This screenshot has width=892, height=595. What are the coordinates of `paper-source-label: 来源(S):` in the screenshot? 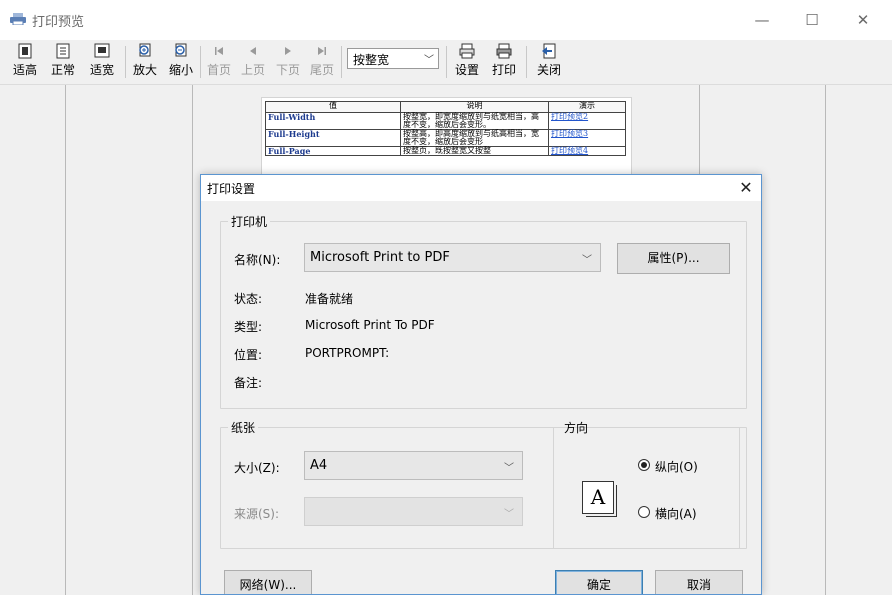 It's located at (257, 514).